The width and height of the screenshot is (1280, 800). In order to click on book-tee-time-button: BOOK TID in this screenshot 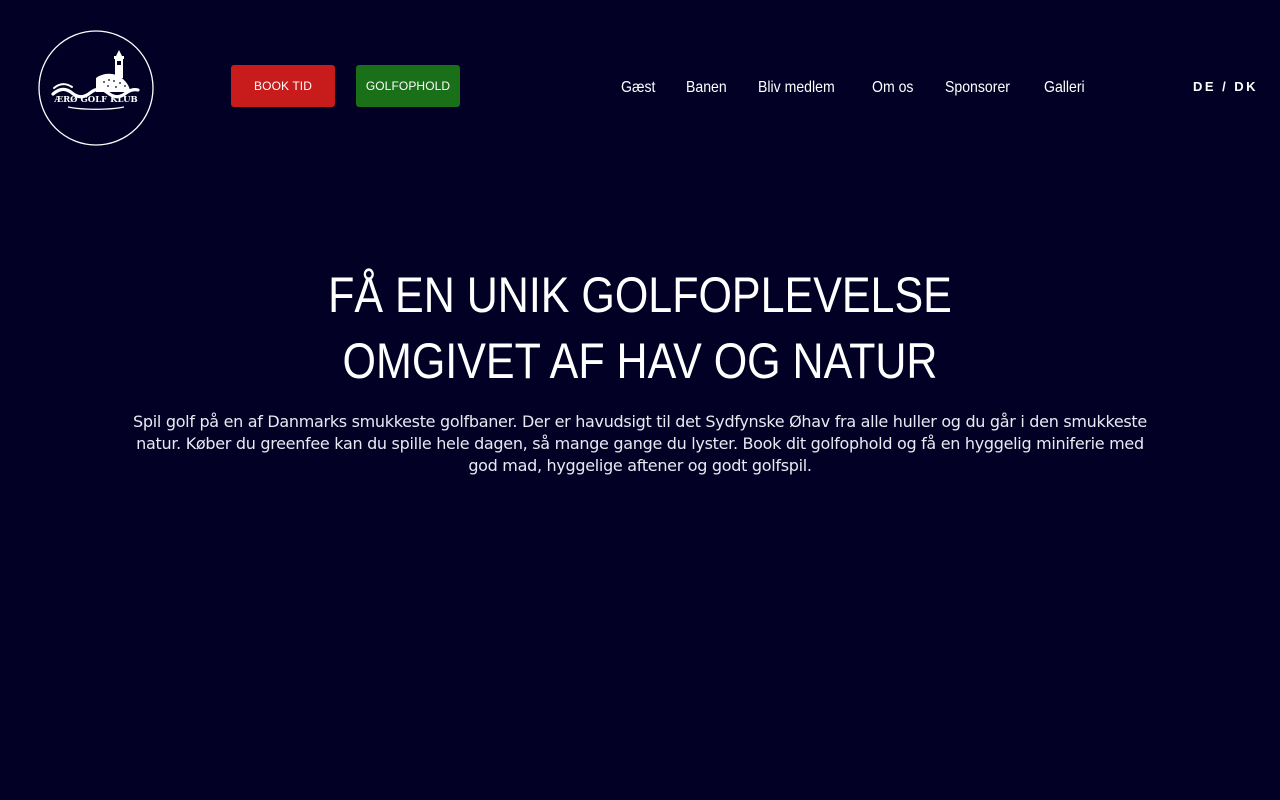, I will do `click(283, 86)`.